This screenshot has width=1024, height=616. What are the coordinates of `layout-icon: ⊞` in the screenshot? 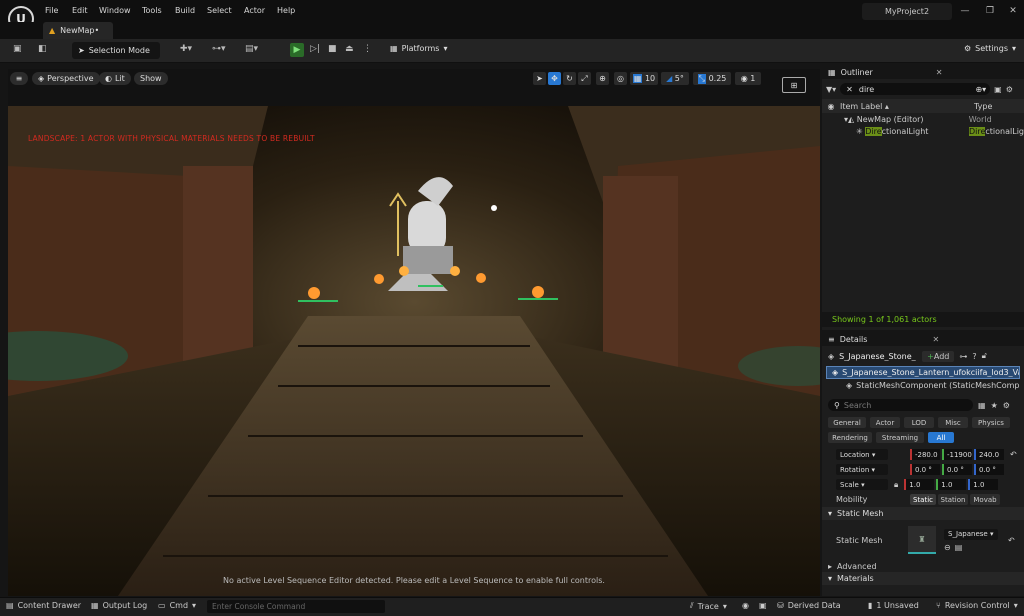 It's located at (794, 85).